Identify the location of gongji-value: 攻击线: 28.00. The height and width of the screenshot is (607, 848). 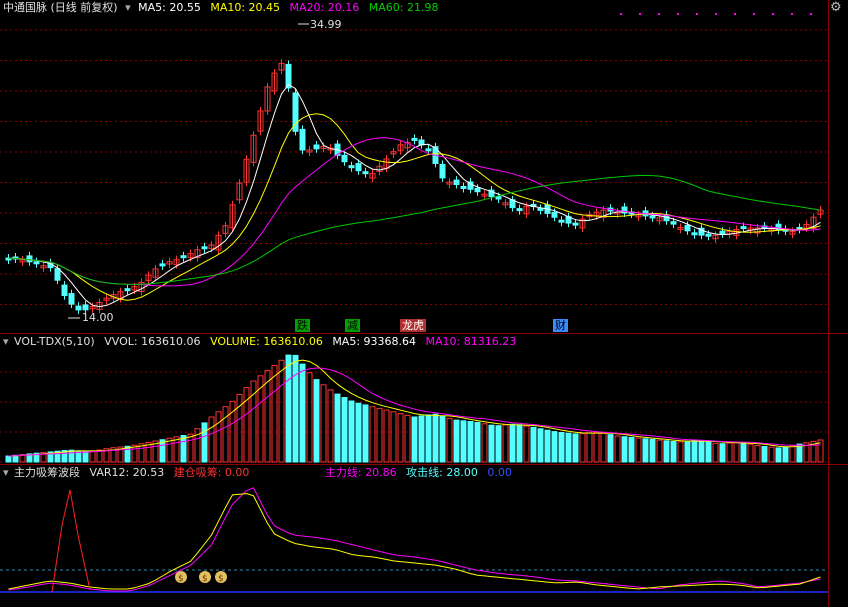
(442, 472).